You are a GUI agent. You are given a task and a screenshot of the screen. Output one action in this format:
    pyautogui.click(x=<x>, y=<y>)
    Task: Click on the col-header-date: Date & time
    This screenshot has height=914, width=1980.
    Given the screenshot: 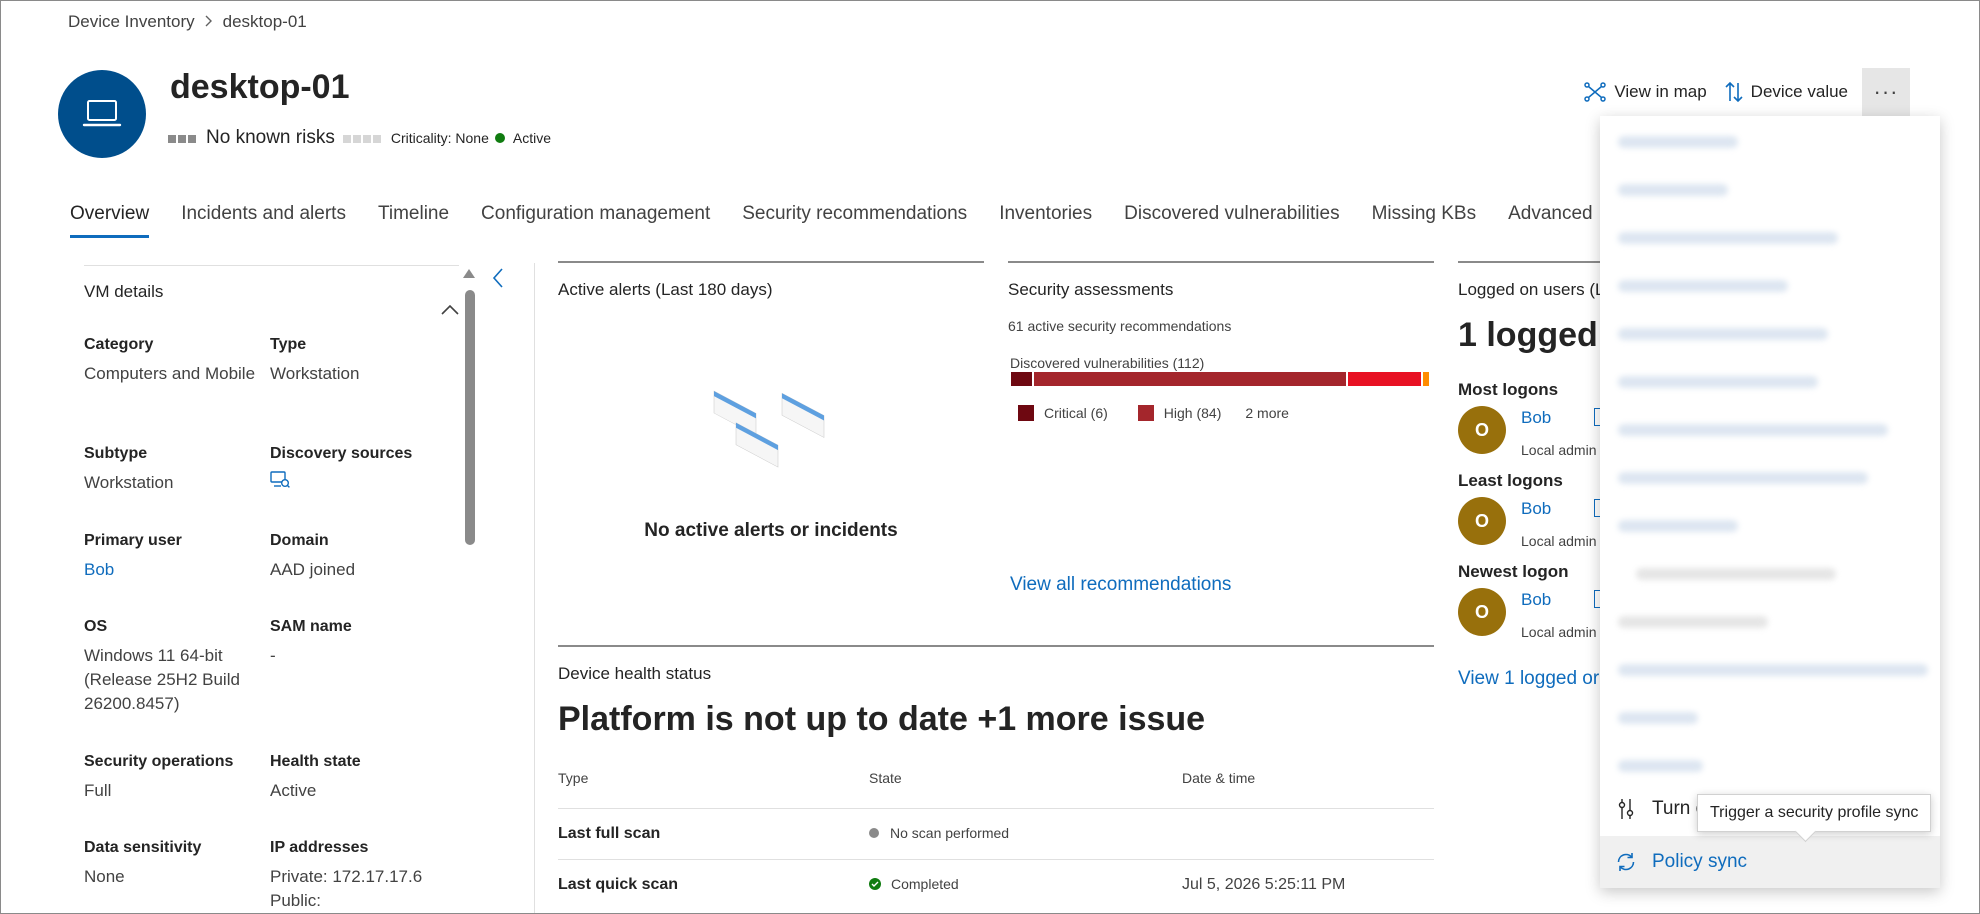 What is the action you would take?
    pyautogui.click(x=1219, y=778)
    